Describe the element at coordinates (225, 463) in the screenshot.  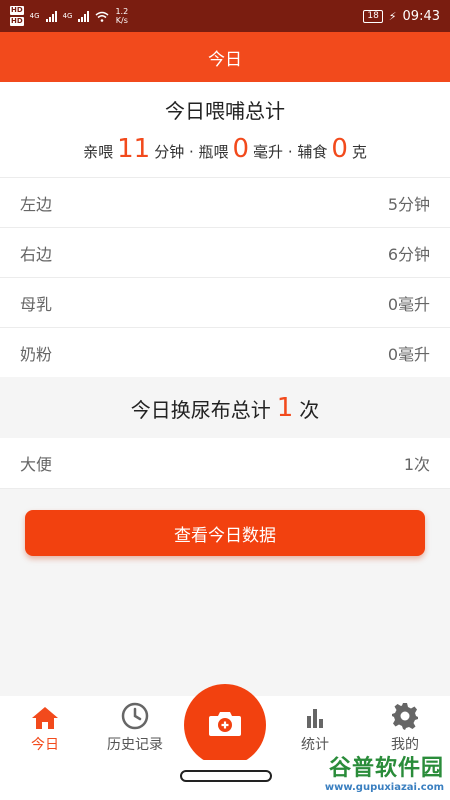
I see `list-item-stool: 大便 1次` at that location.